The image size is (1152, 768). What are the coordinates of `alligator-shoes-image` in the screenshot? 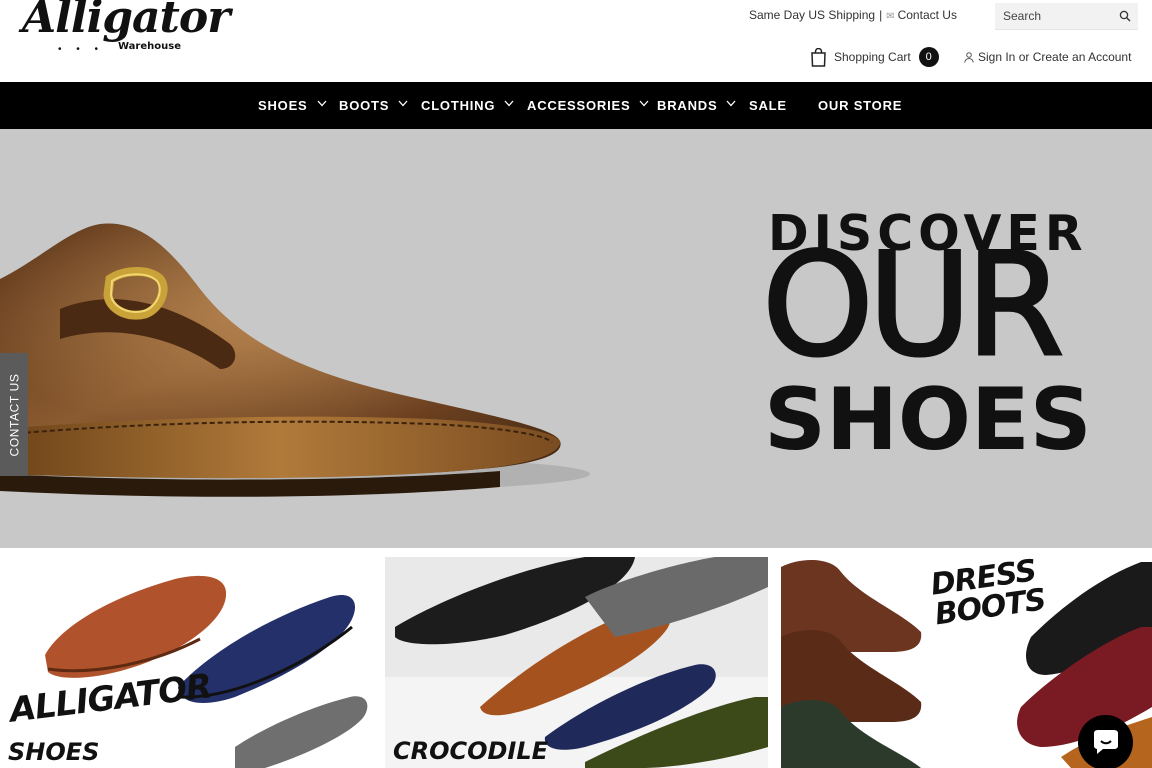 It's located at (206, 671).